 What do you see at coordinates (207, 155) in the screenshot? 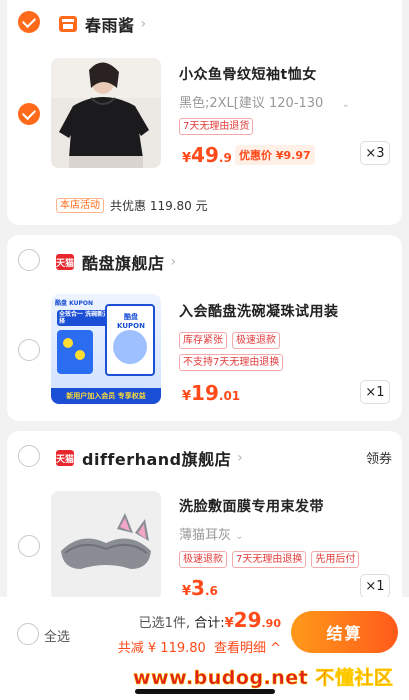
I see `item-price: ¥49.9` at bounding box center [207, 155].